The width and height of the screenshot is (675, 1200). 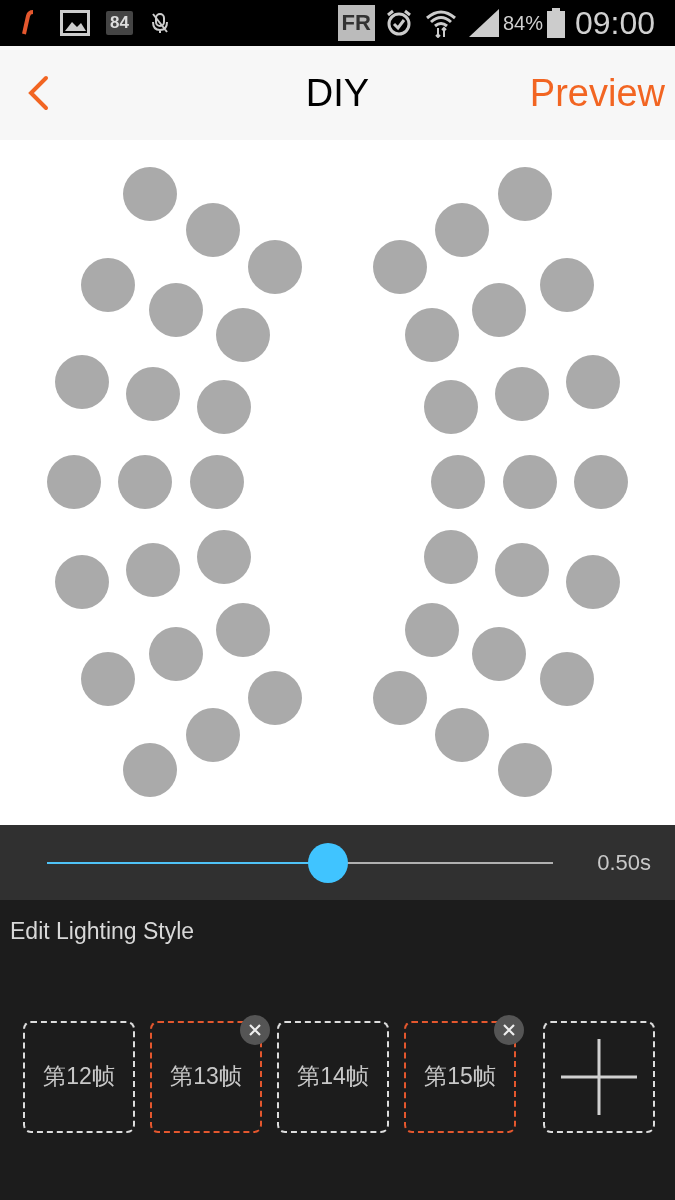 What do you see at coordinates (398, 23) in the screenshot?
I see `alarm-icon` at bounding box center [398, 23].